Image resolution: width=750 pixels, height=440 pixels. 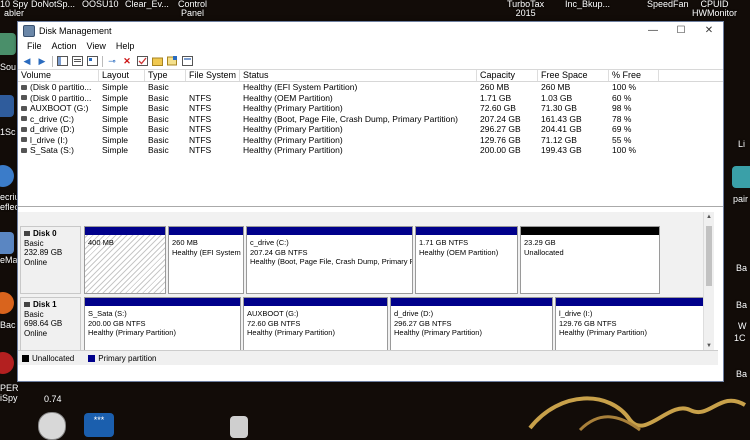 What do you see at coordinates (498, 108) in the screenshot?
I see `capacity-cell: 72.60 GB` at bounding box center [498, 108].